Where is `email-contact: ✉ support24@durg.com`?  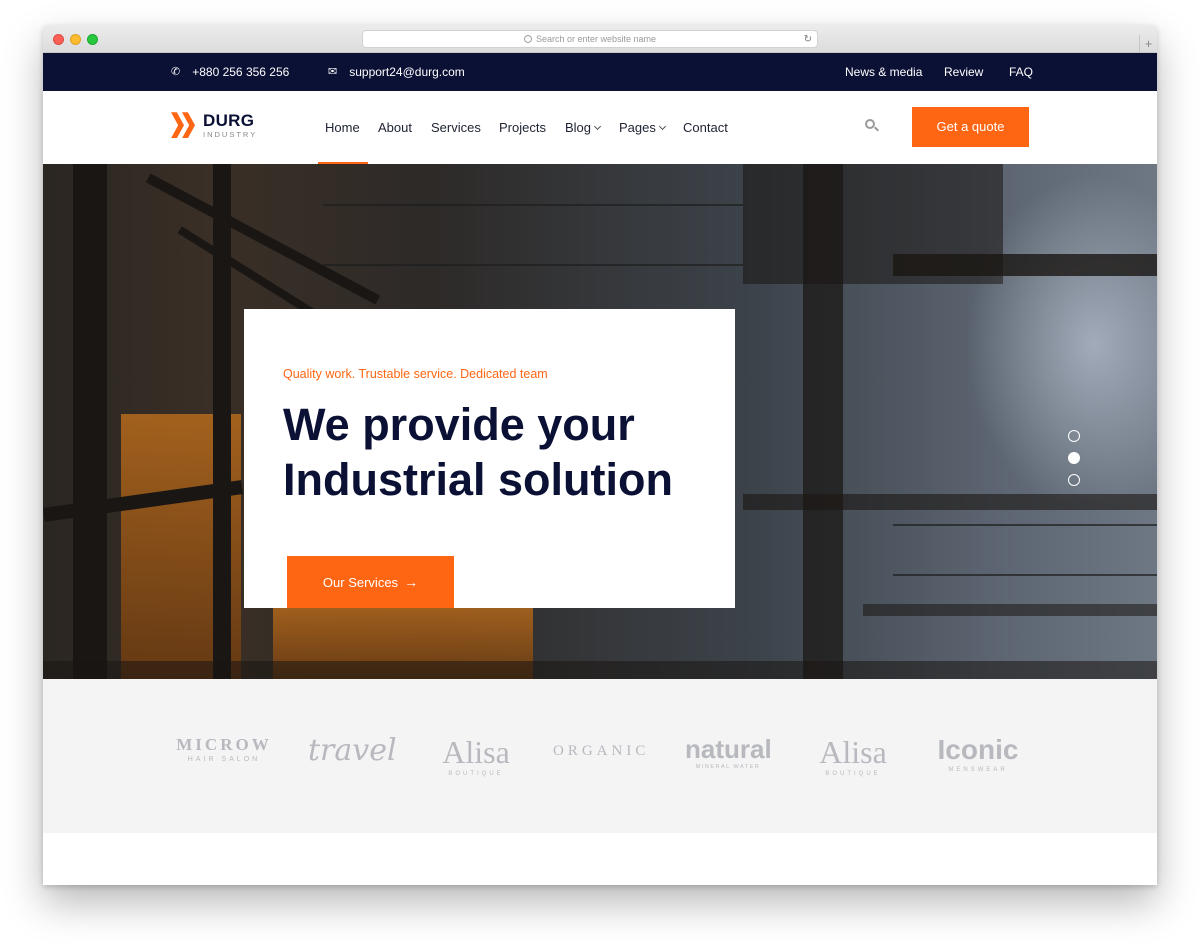 email-contact: ✉ support24@durg.com is located at coordinates (396, 72).